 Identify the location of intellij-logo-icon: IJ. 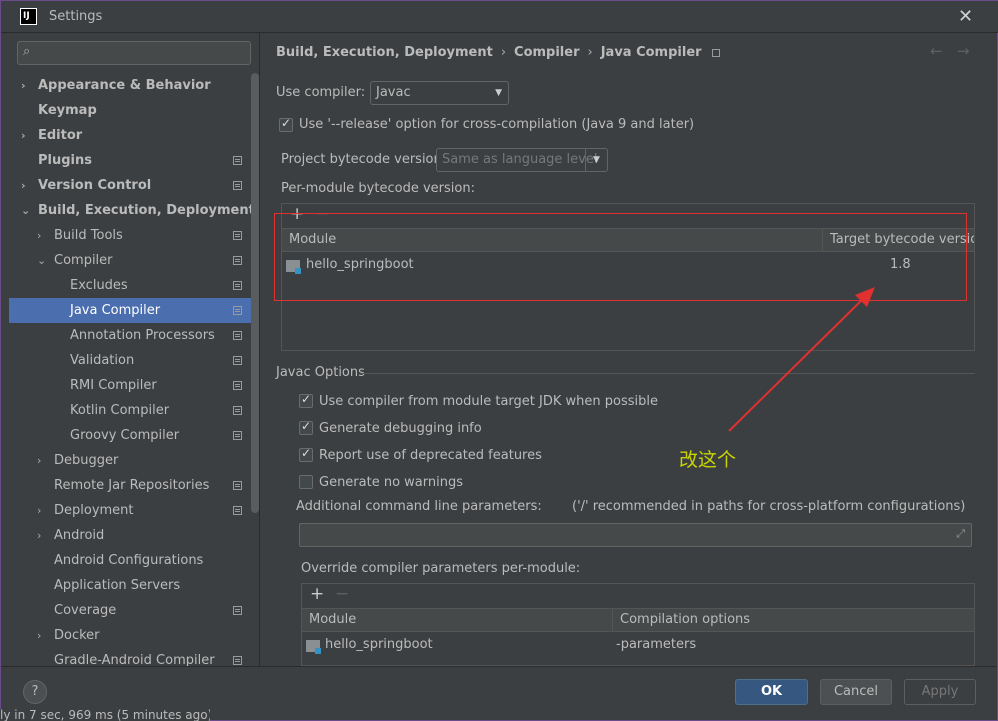
(28, 16).